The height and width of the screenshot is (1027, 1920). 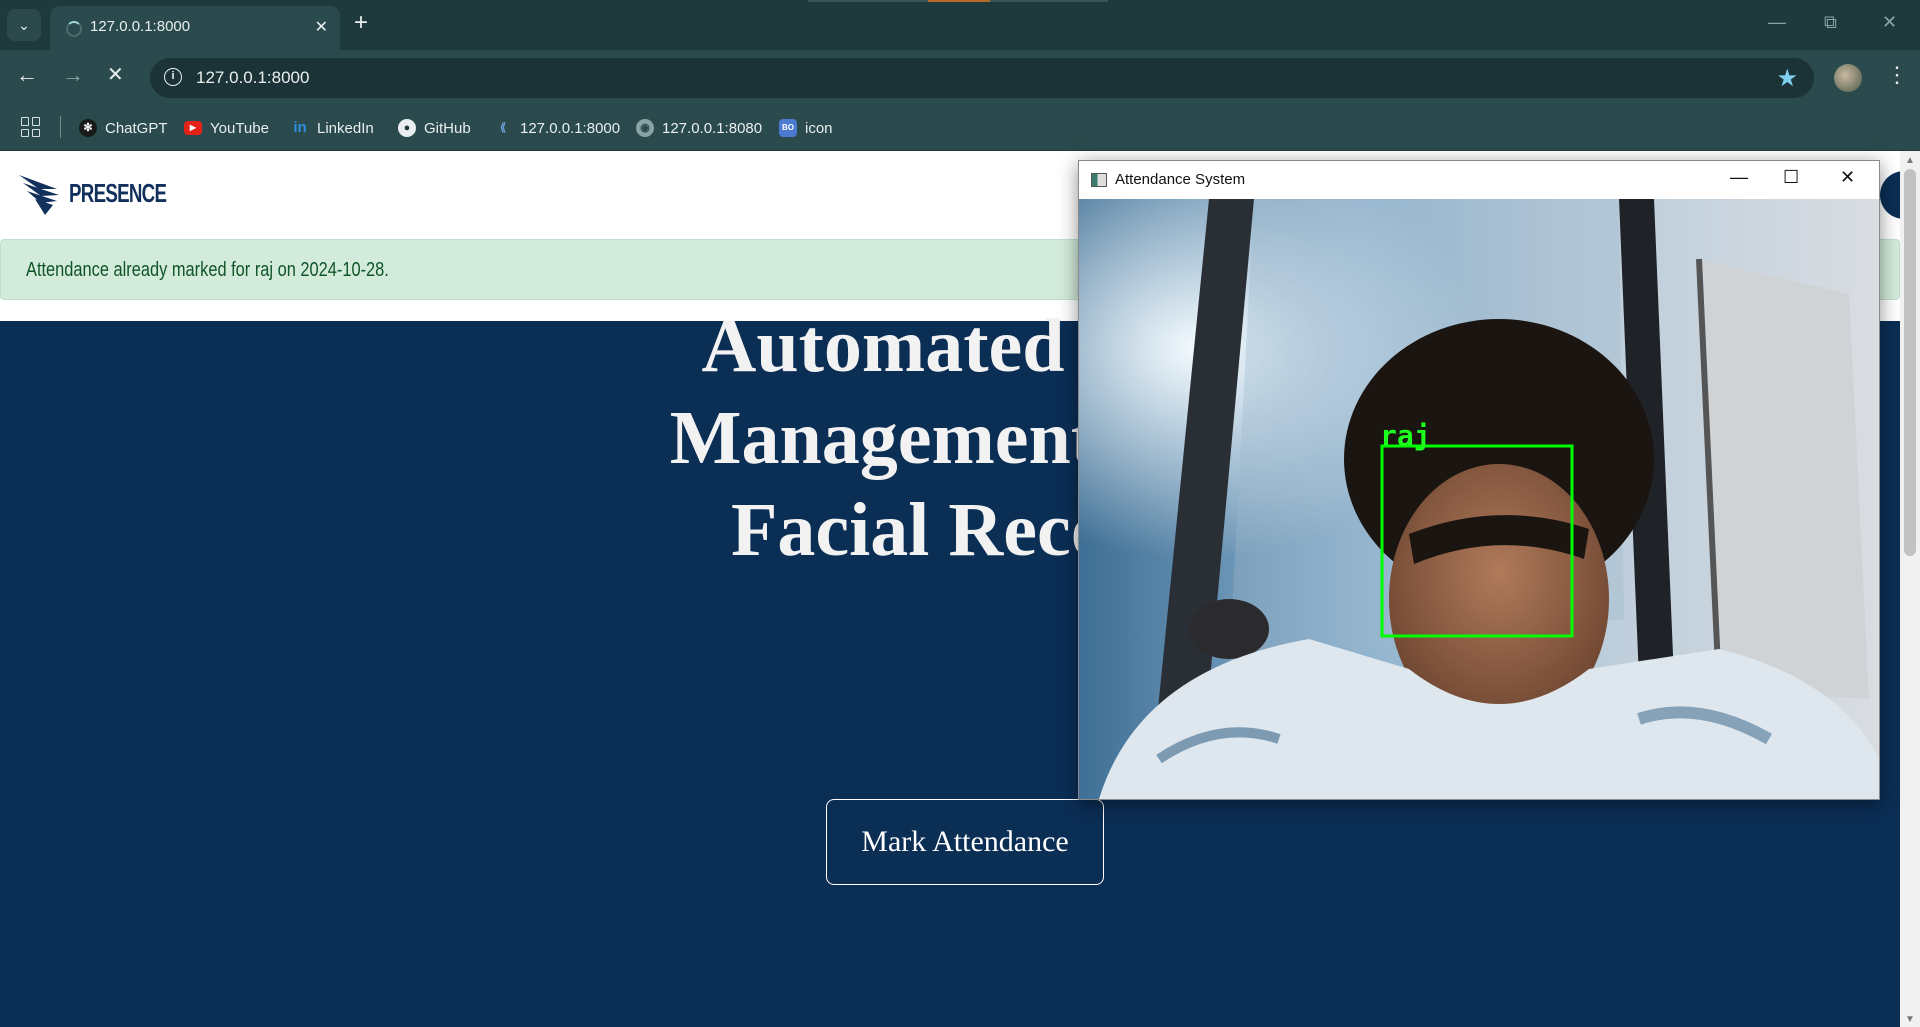 I want to click on tab-strip: ⌄ 127.0.0.1:8000 ✕ + — ⧉ ✕, so click(x=960, y=25).